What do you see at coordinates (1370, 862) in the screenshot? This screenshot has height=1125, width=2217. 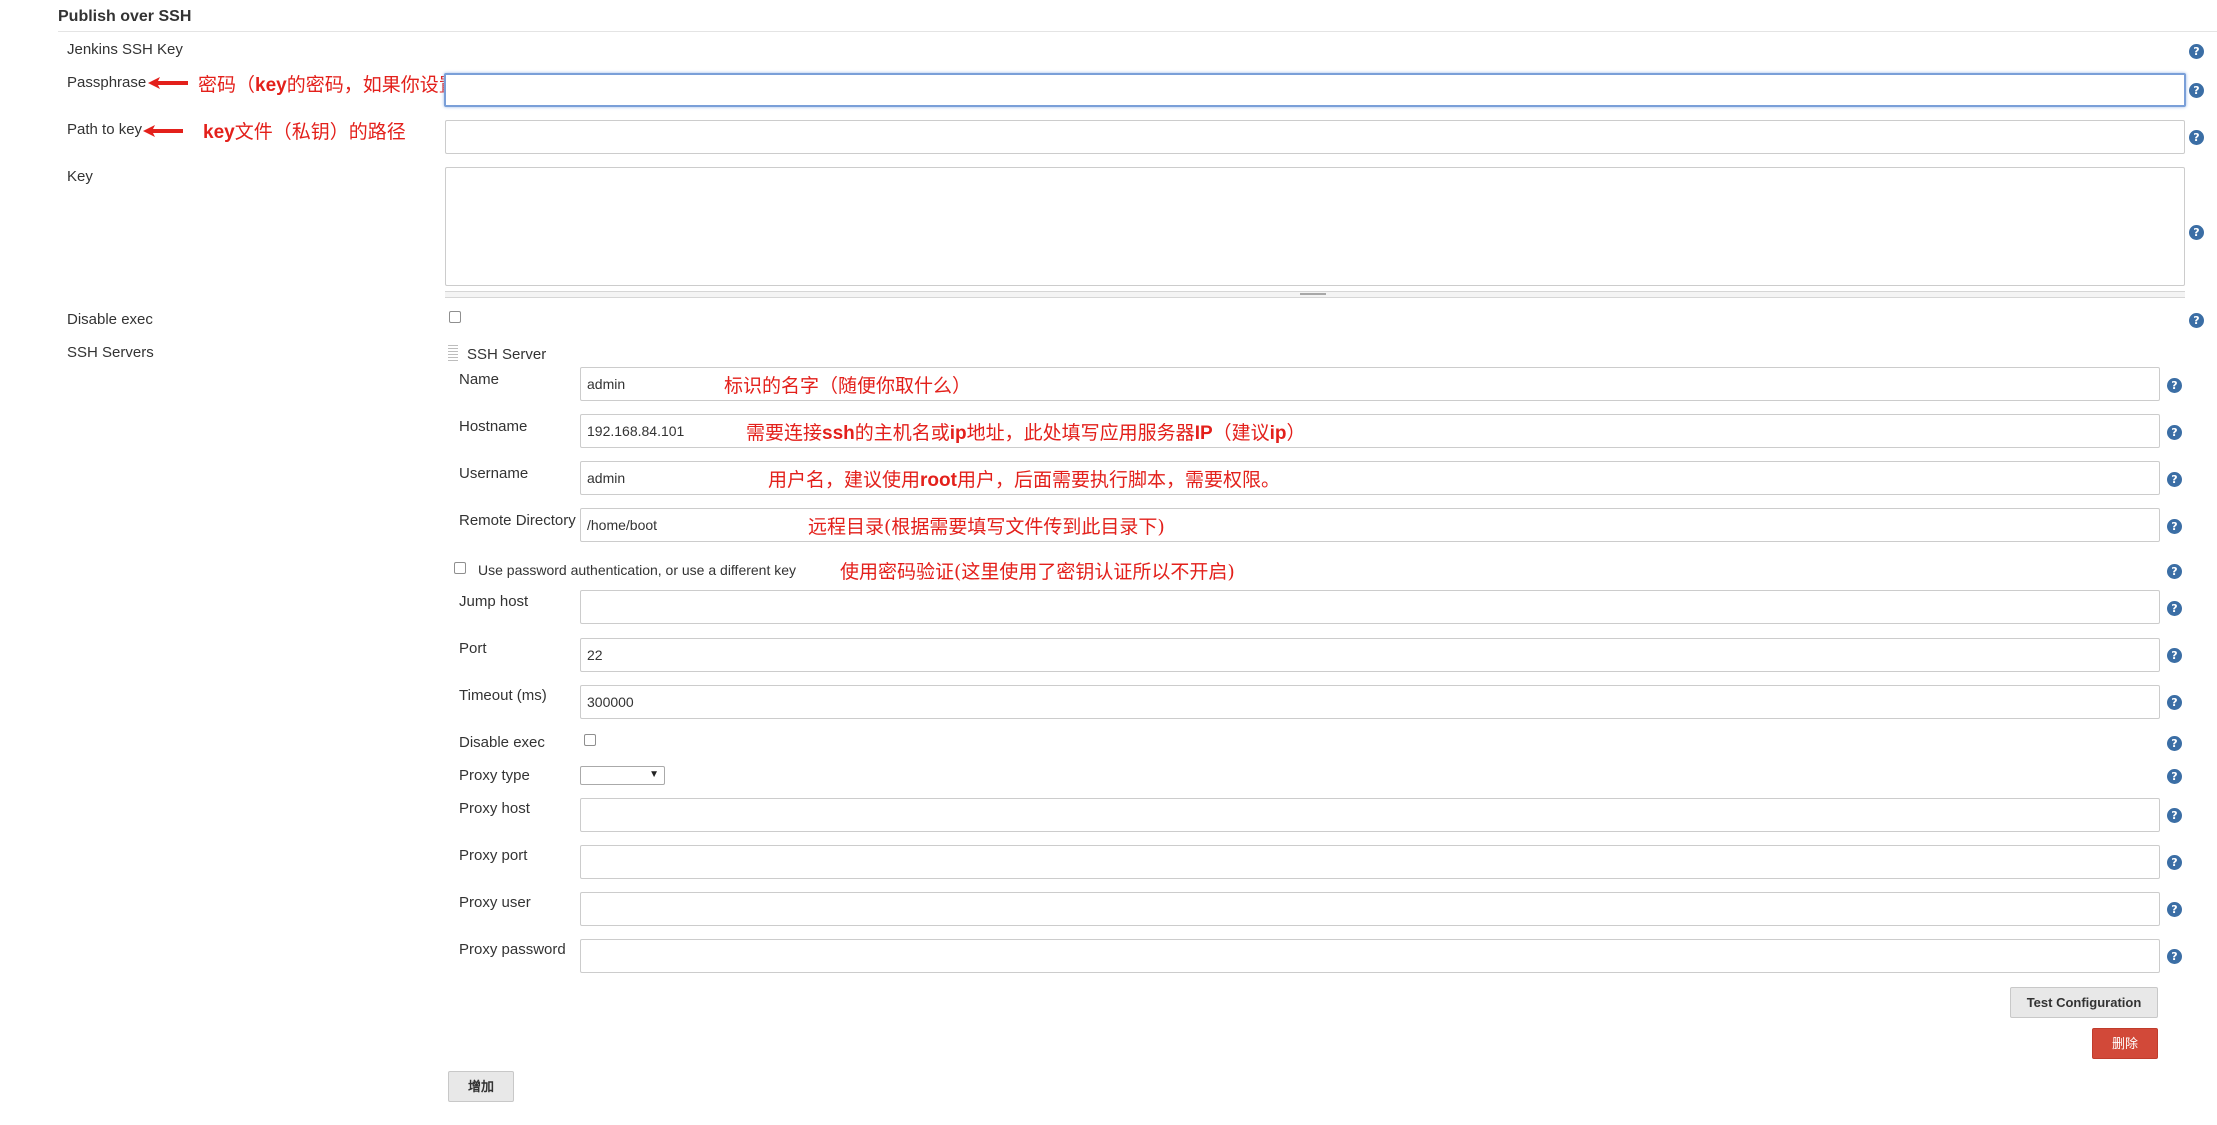 I see `proxy-port-input` at bounding box center [1370, 862].